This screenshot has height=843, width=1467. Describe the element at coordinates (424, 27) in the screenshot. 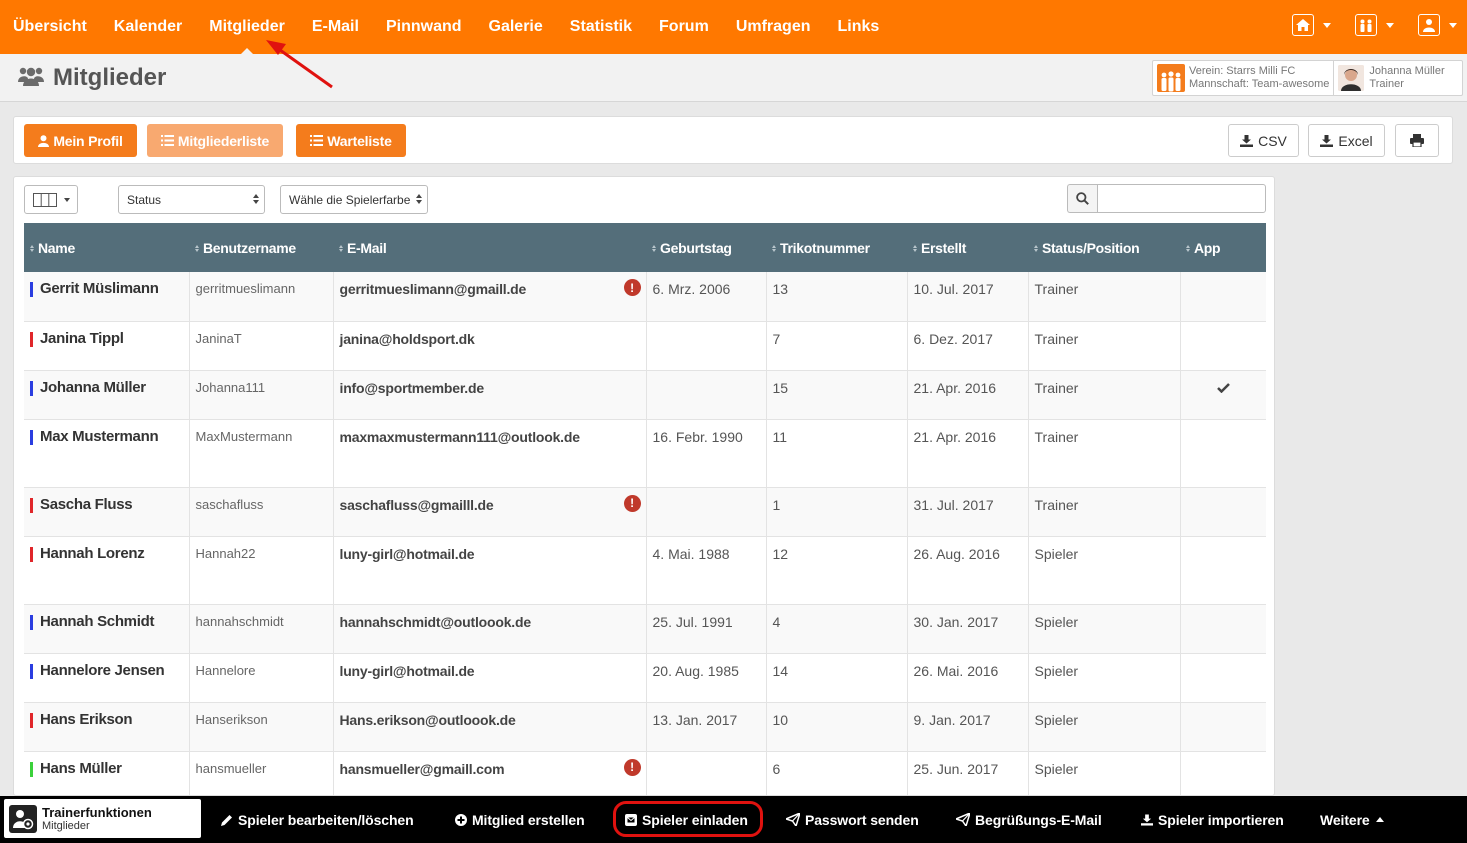

I see `nav-item-4: Pinnwand` at that location.